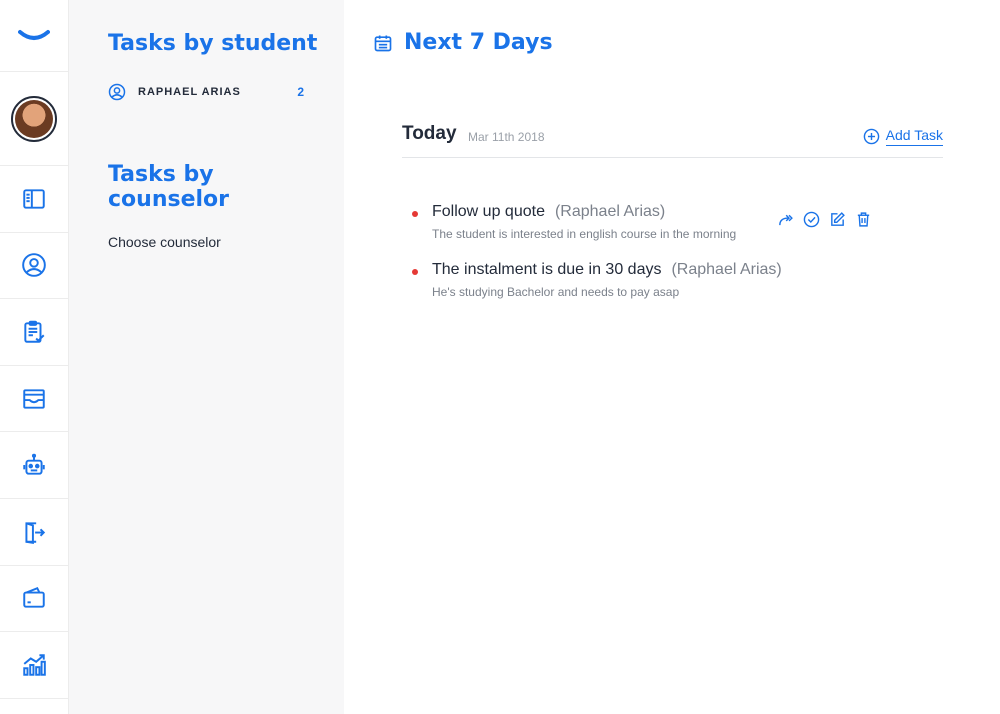 Image resolution: width=1000 pixels, height=714 pixels. I want to click on student-row: RAPHAEL ARIAS 2, so click(206, 92).